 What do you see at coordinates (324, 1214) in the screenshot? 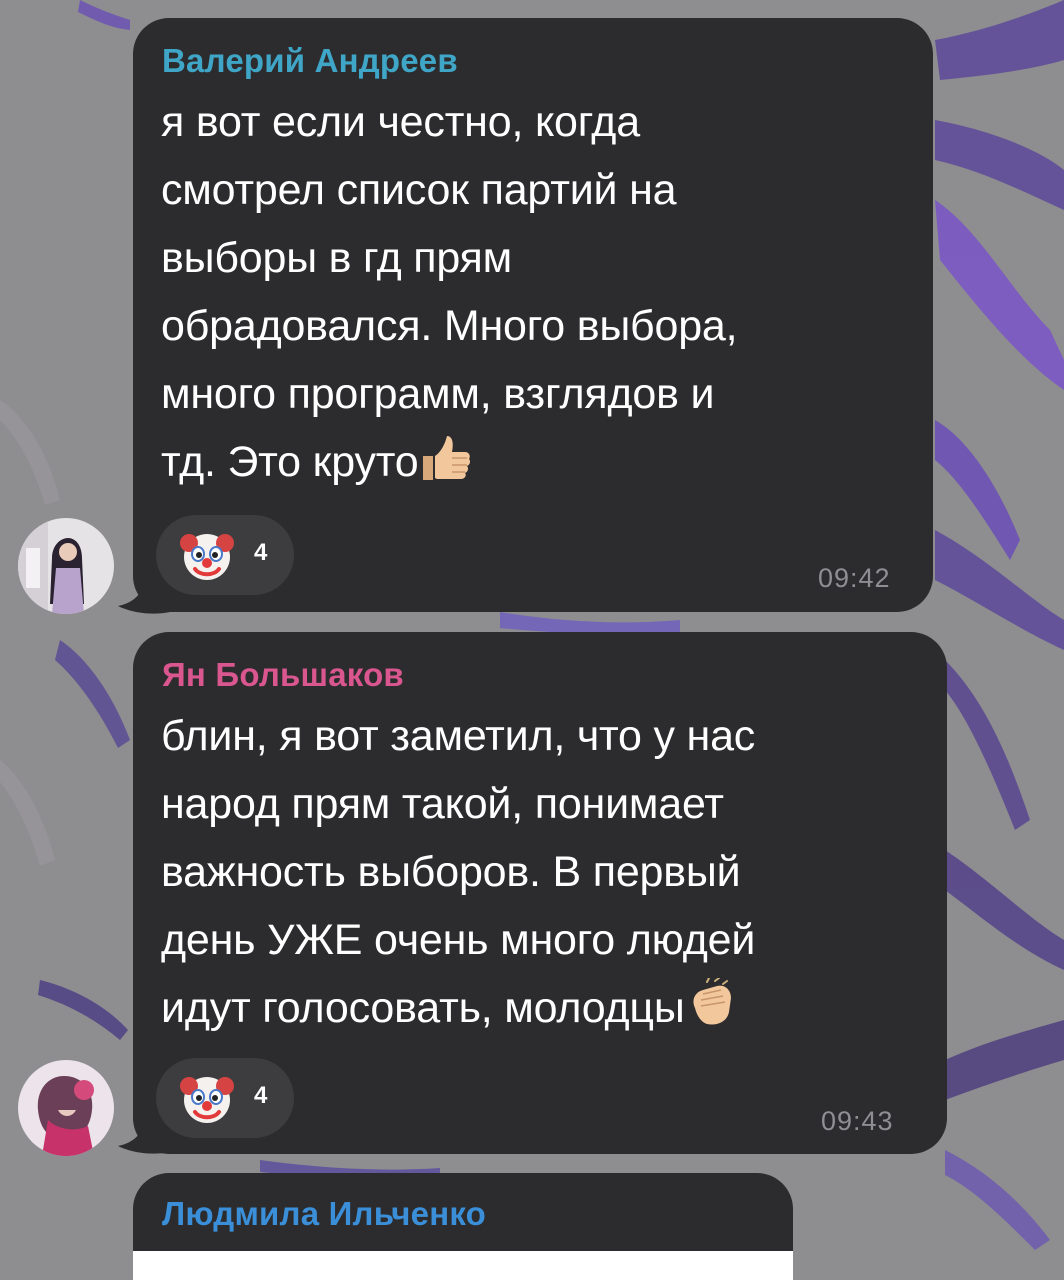
I see `sender-name: Людмила Ильченко` at bounding box center [324, 1214].